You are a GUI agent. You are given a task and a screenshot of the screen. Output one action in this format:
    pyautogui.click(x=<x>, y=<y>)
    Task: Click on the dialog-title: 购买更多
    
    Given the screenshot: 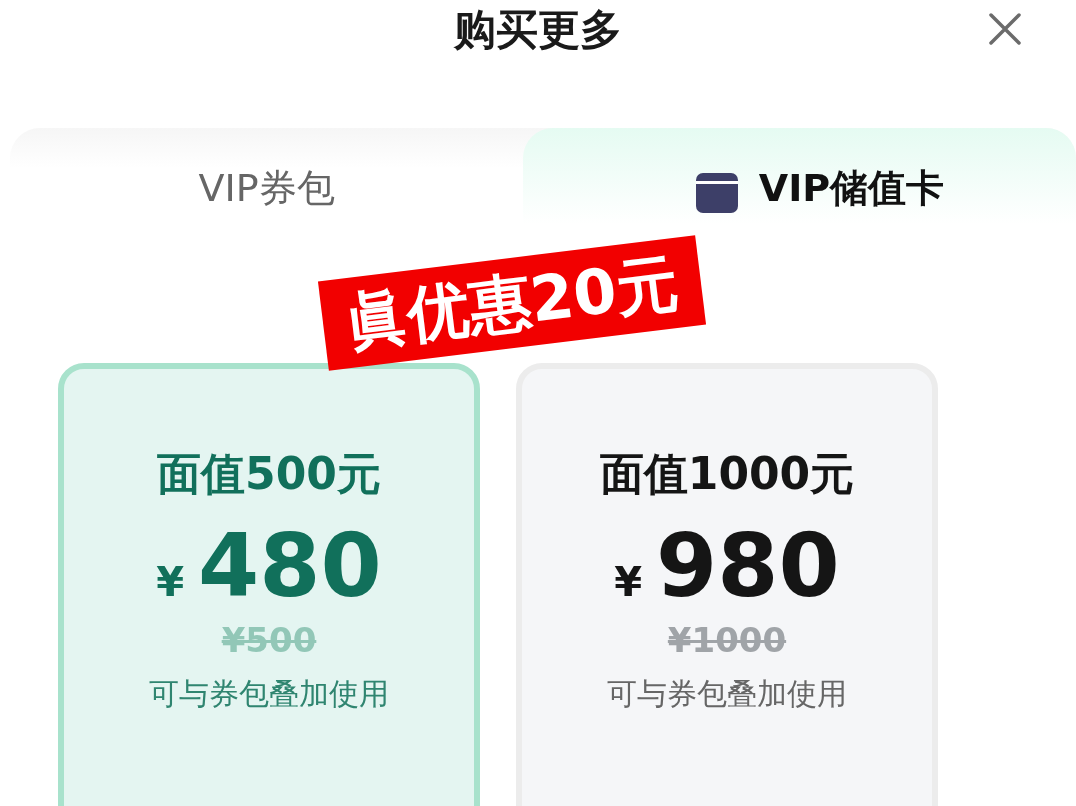 What is the action you would take?
    pyautogui.click(x=538, y=30)
    